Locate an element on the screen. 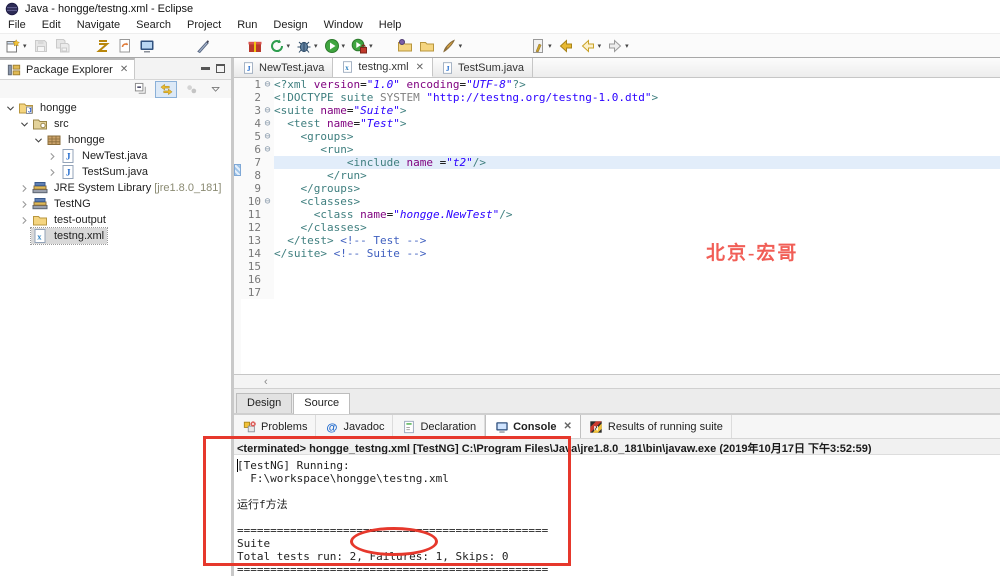  mark-occurrences-button is located at coordinates (203, 45).